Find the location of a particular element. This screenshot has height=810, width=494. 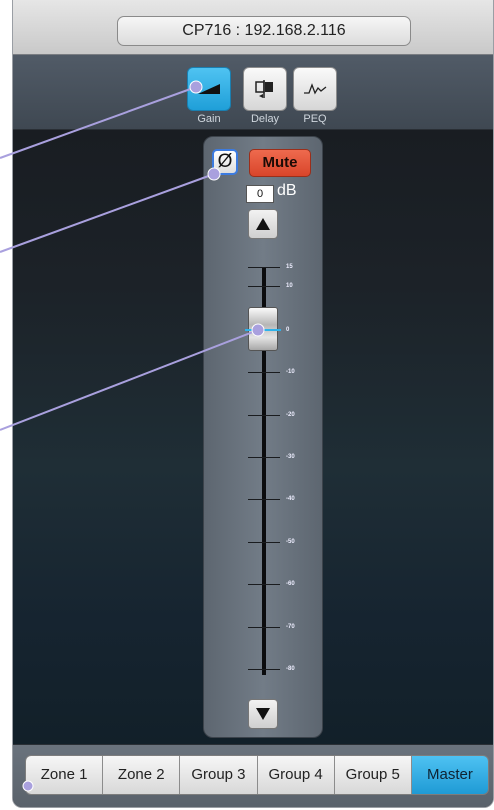

gain-button is located at coordinates (209, 89).